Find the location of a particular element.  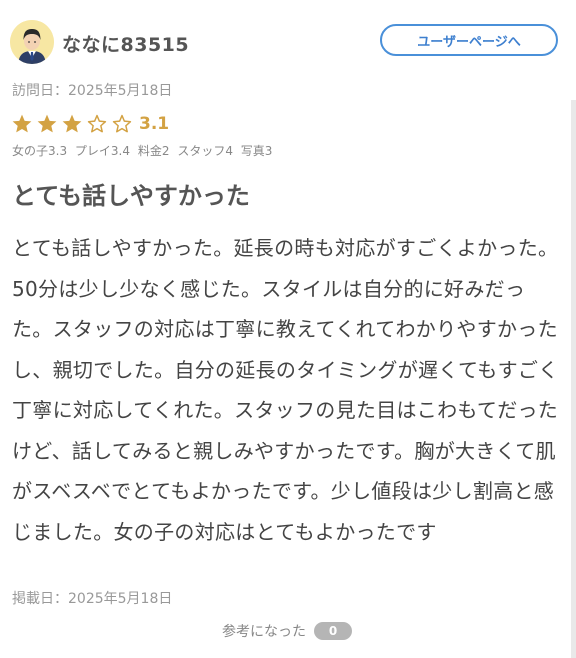

user-avatar-icon is located at coordinates (32, 42).